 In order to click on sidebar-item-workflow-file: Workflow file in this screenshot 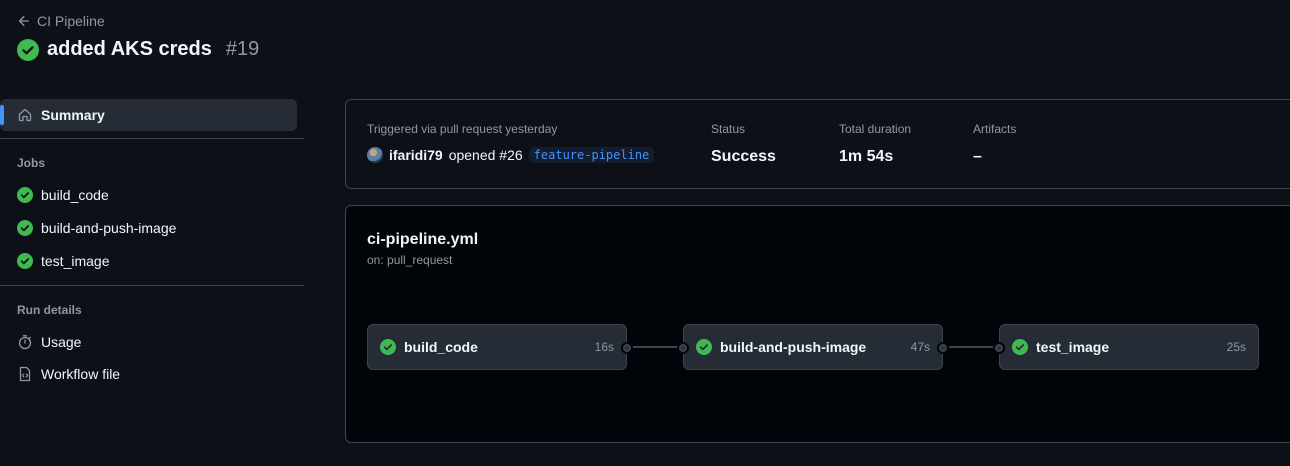, I will do `click(68, 374)`.